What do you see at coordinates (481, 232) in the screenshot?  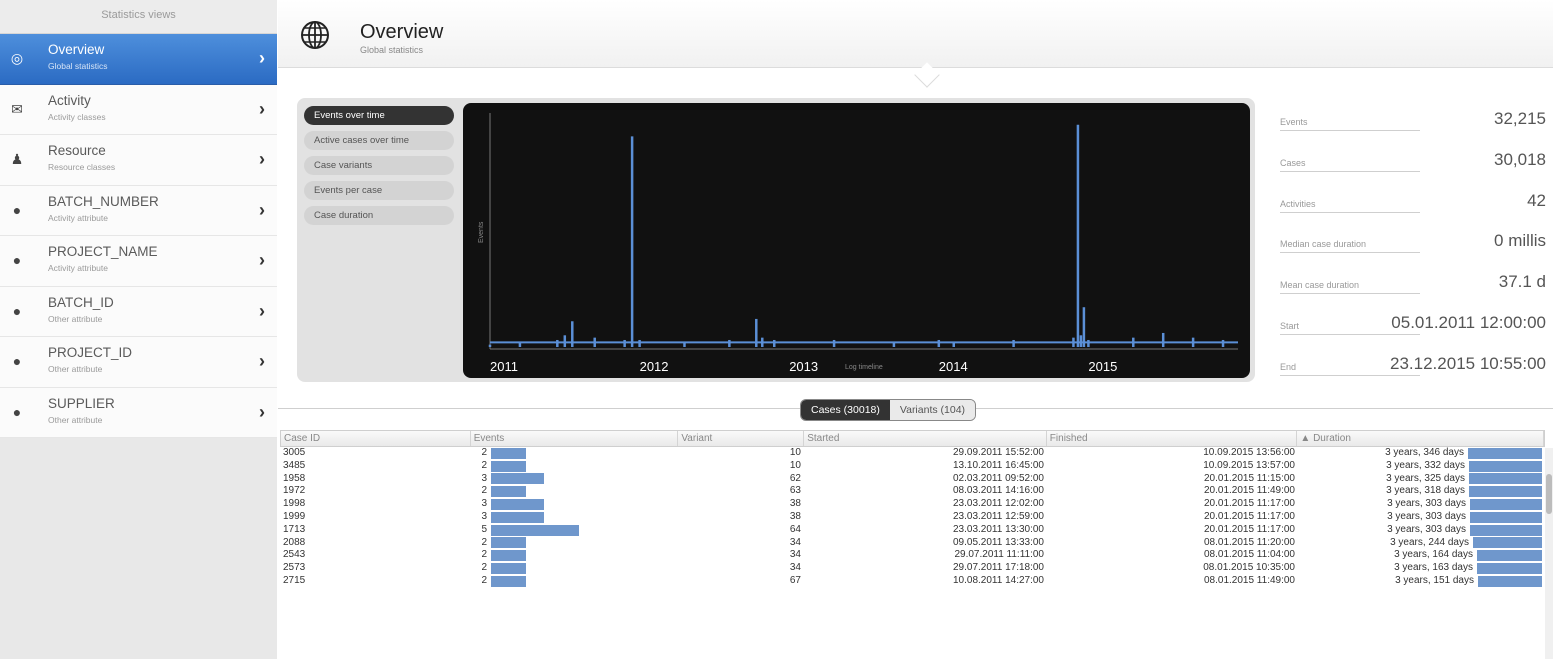 I see `y-axis-label: Events` at bounding box center [481, 232].